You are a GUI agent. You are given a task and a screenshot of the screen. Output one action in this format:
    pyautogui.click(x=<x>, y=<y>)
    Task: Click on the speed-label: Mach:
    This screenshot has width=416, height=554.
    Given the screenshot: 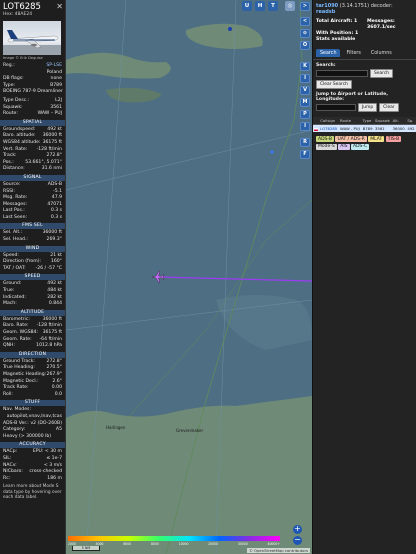 What is the action you would take?
    pyautogui.click(x=10, y=304)
    